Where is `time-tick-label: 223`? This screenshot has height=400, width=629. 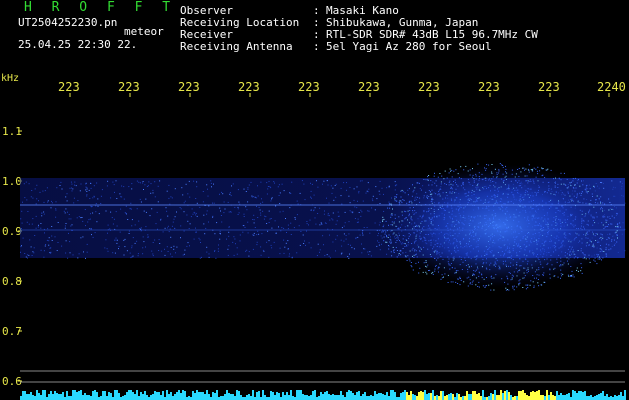
time-tick-label: 223 is located at coordinates (429, 87).